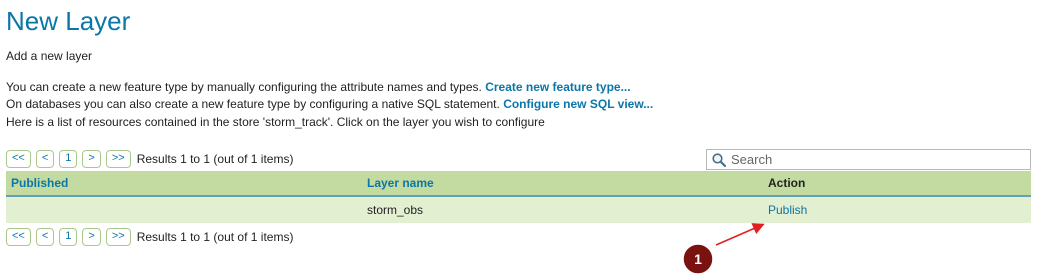  I want to click on prev-page-button: <, so click(45, 158).